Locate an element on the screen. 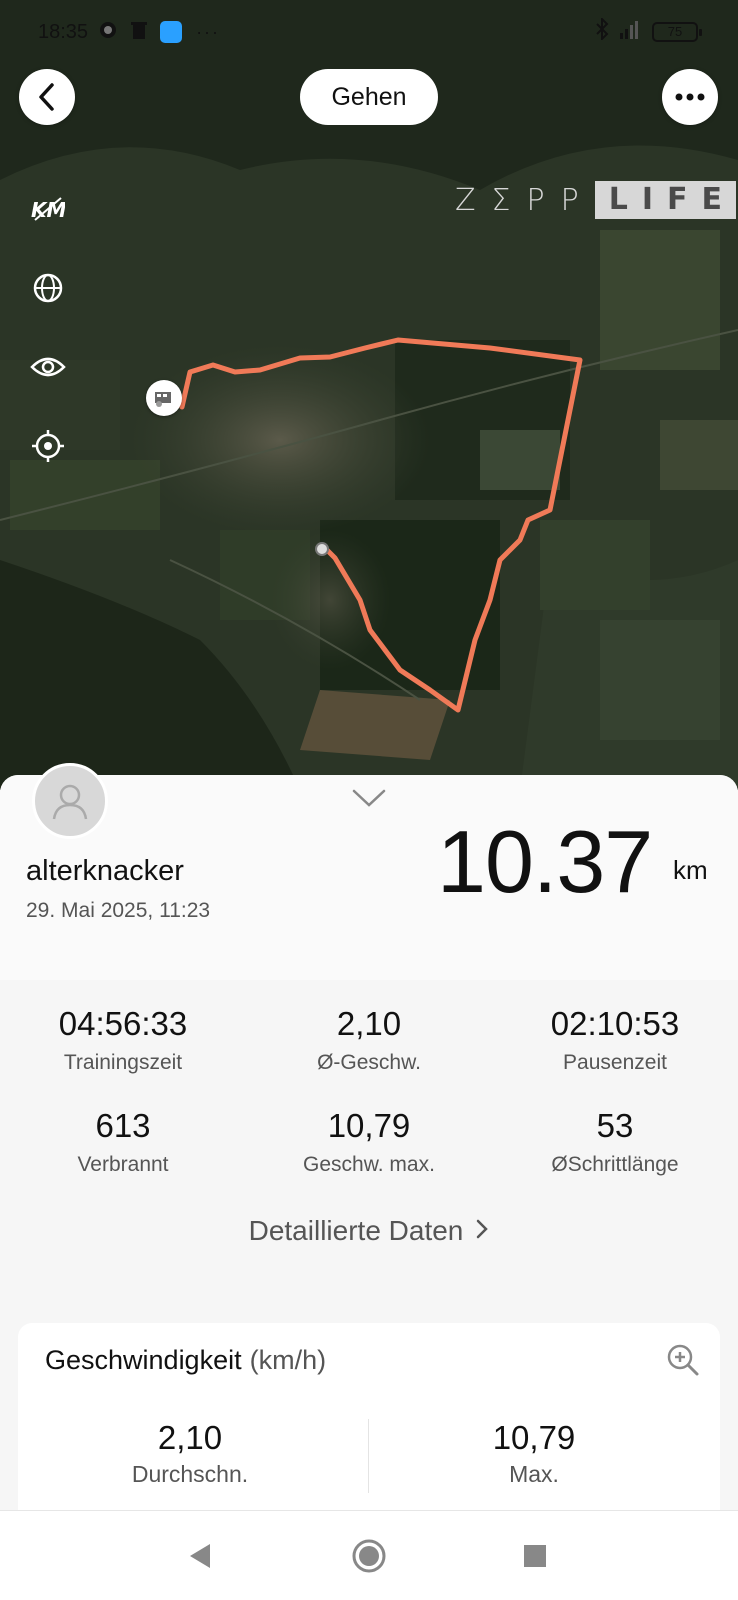 The height and width of the screenshot is (1600, 738). start-marker is located at coordinates (164, 398).